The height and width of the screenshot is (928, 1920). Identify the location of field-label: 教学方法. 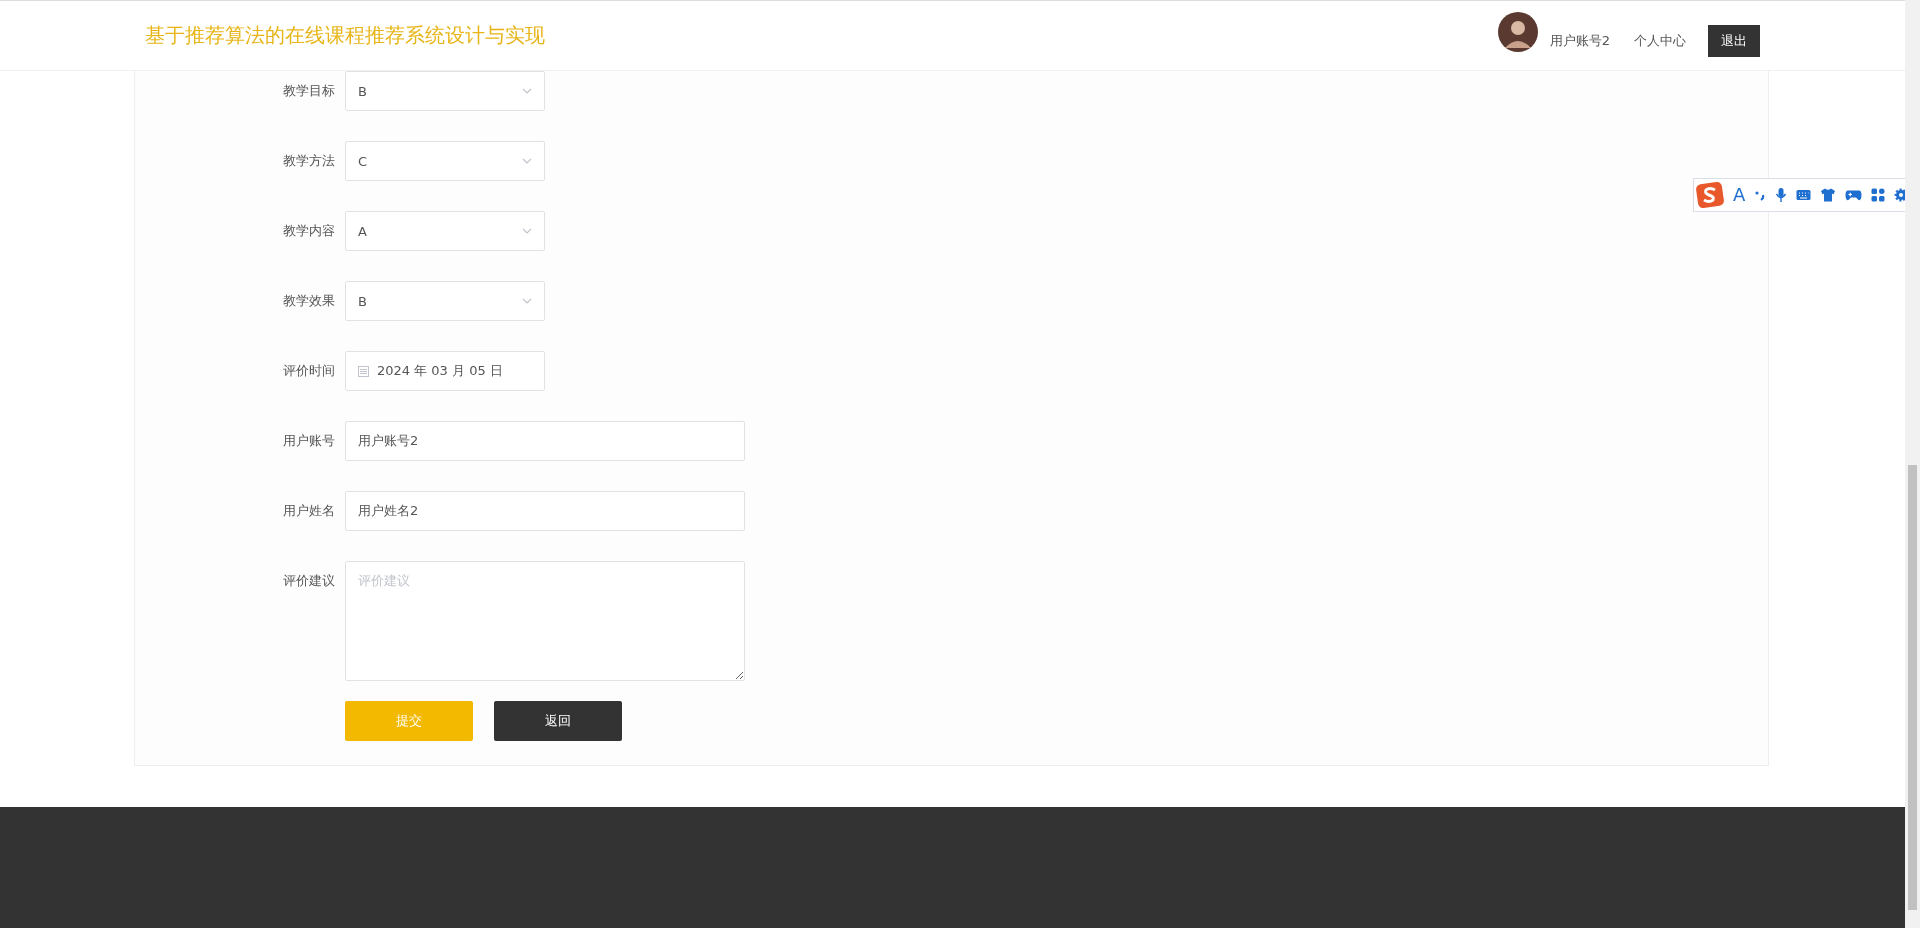
(309, 161).